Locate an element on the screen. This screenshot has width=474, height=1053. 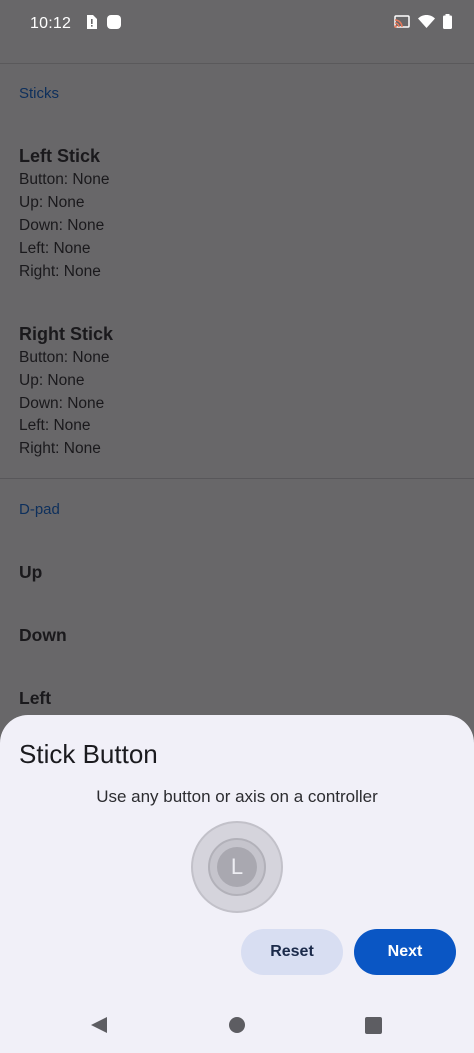
stick-label: L is located at coordinates (237, 867).